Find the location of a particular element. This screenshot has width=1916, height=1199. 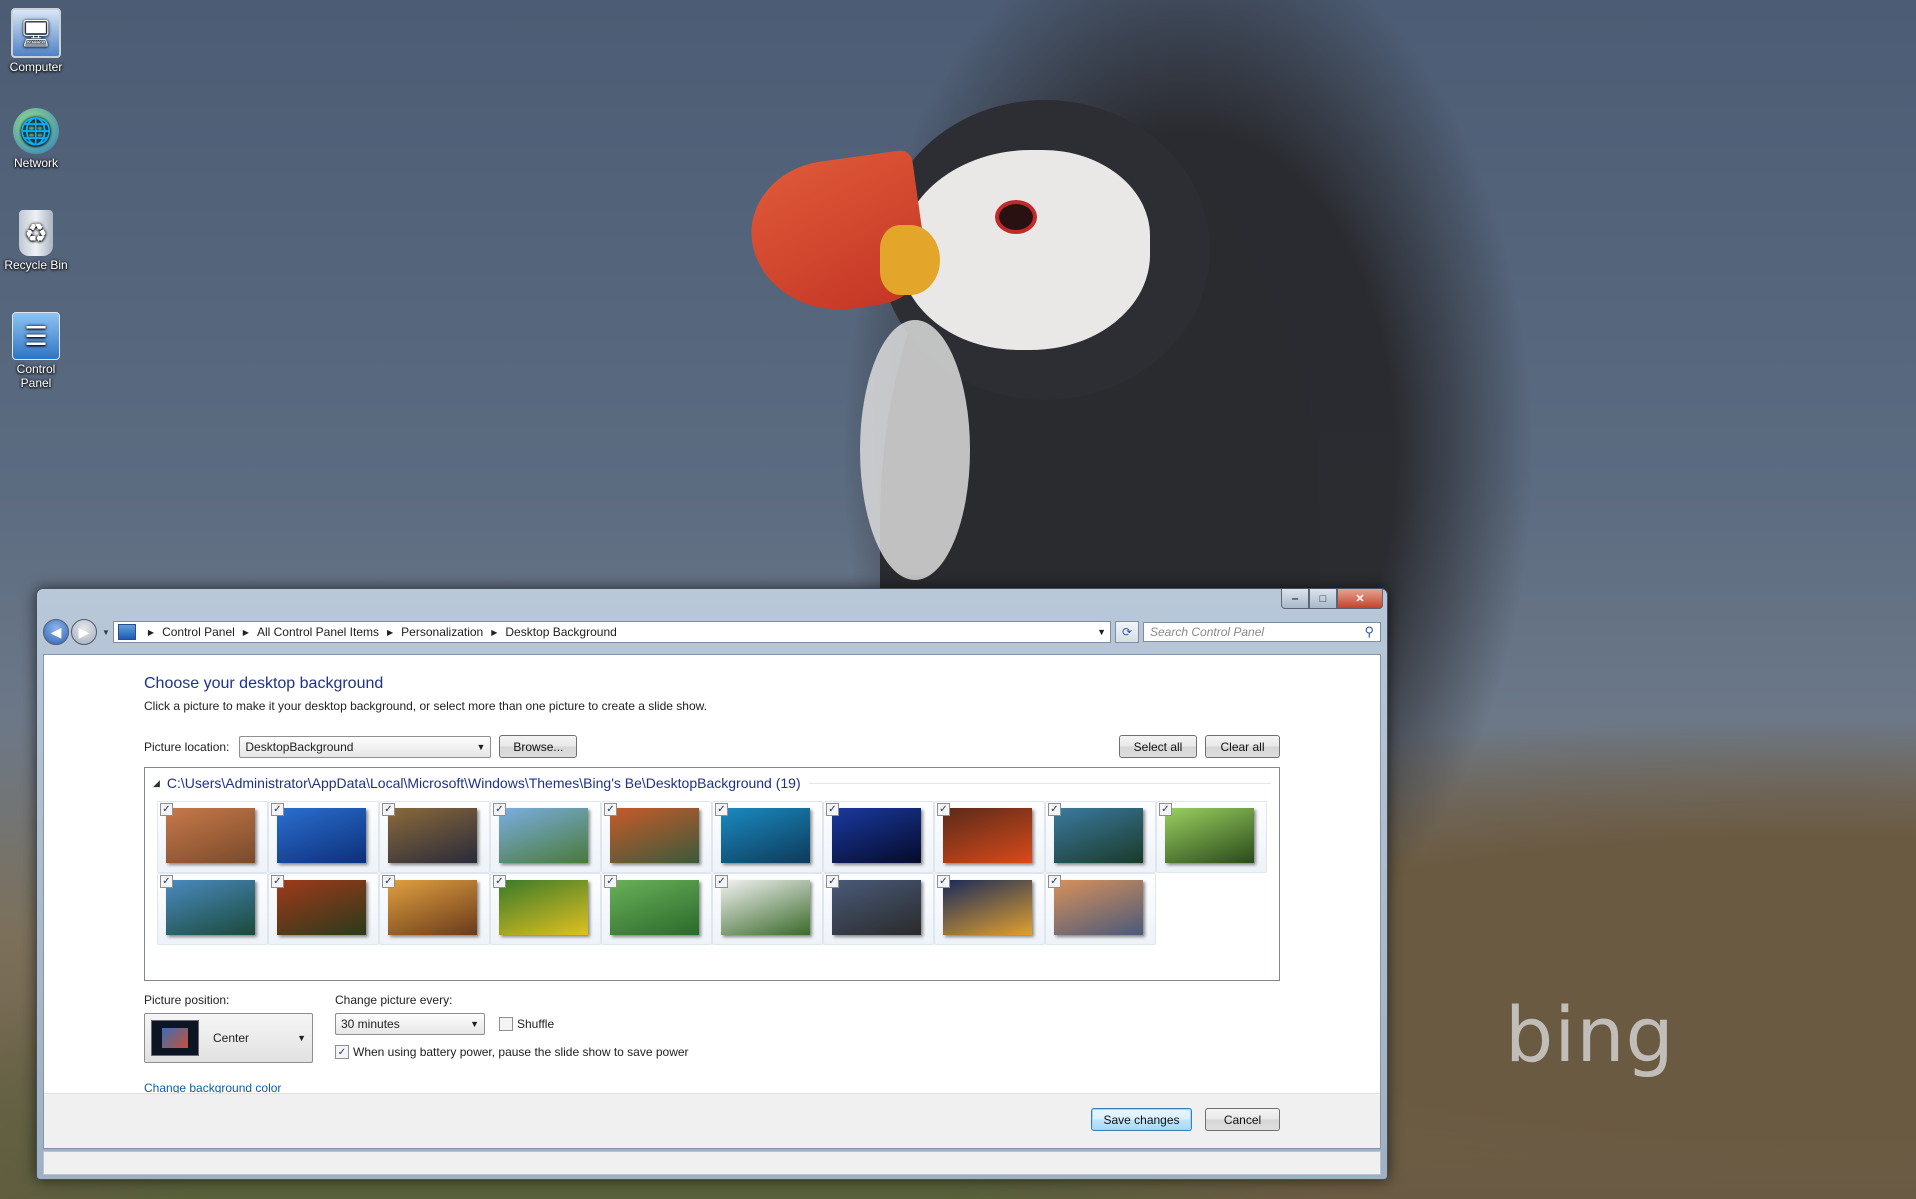

shuffle-option: Shuffle is located at coordinates (526, 1024).